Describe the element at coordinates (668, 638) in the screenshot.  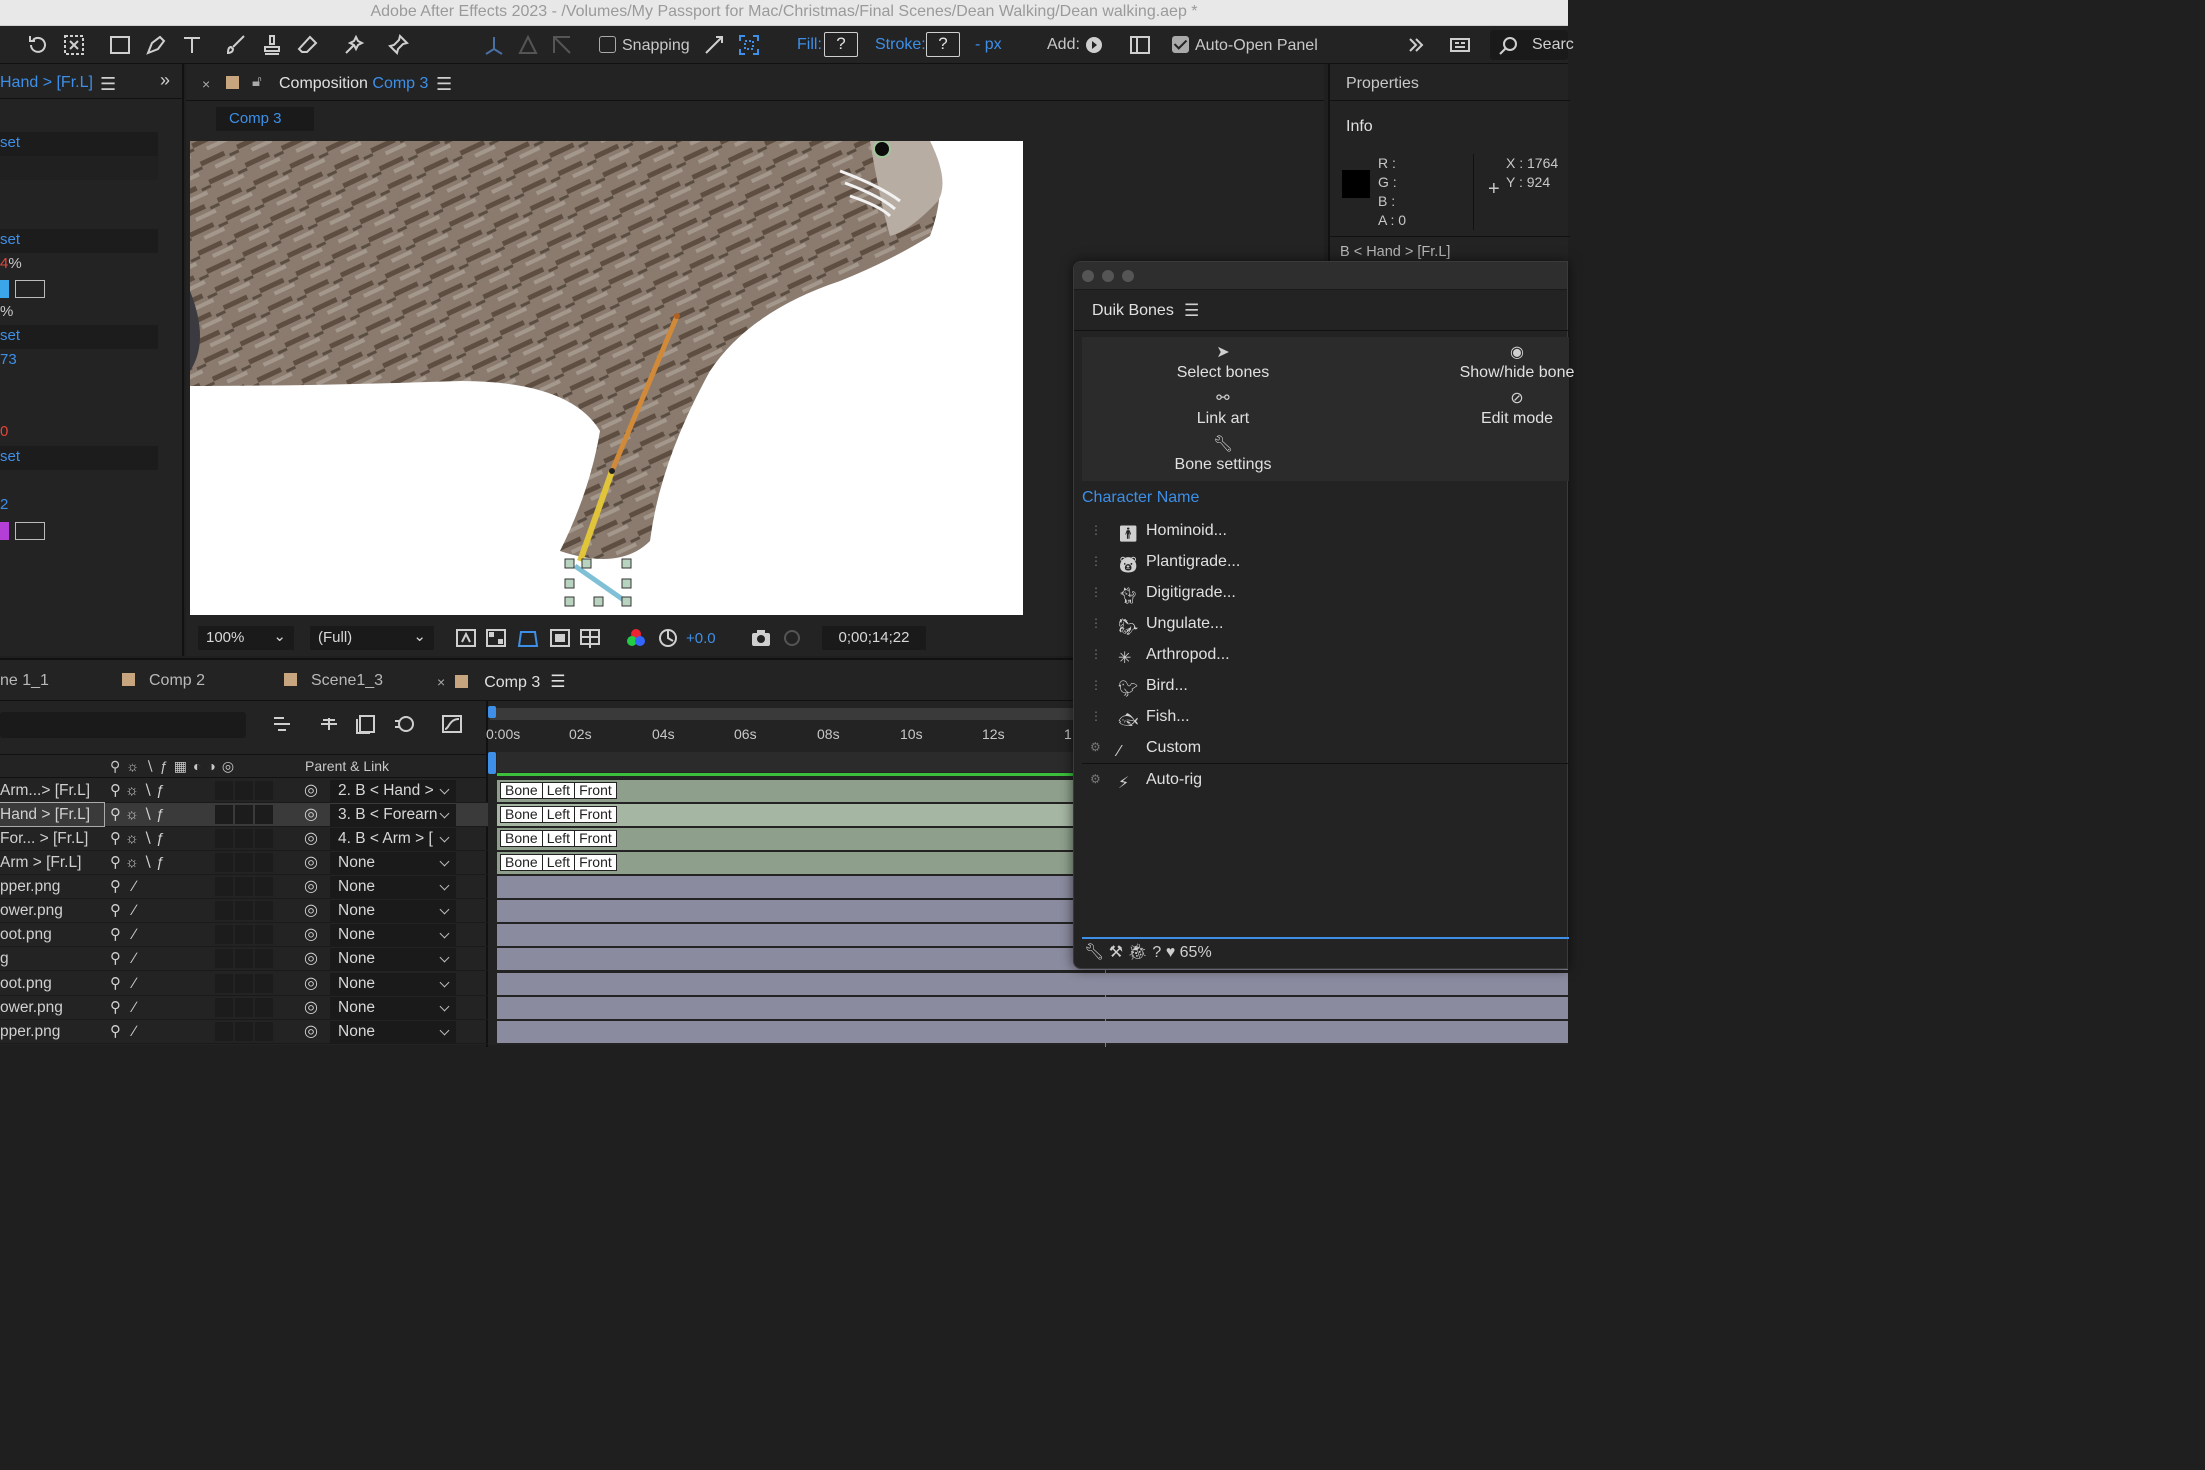
I see `reset-exposure-icon` at that location.